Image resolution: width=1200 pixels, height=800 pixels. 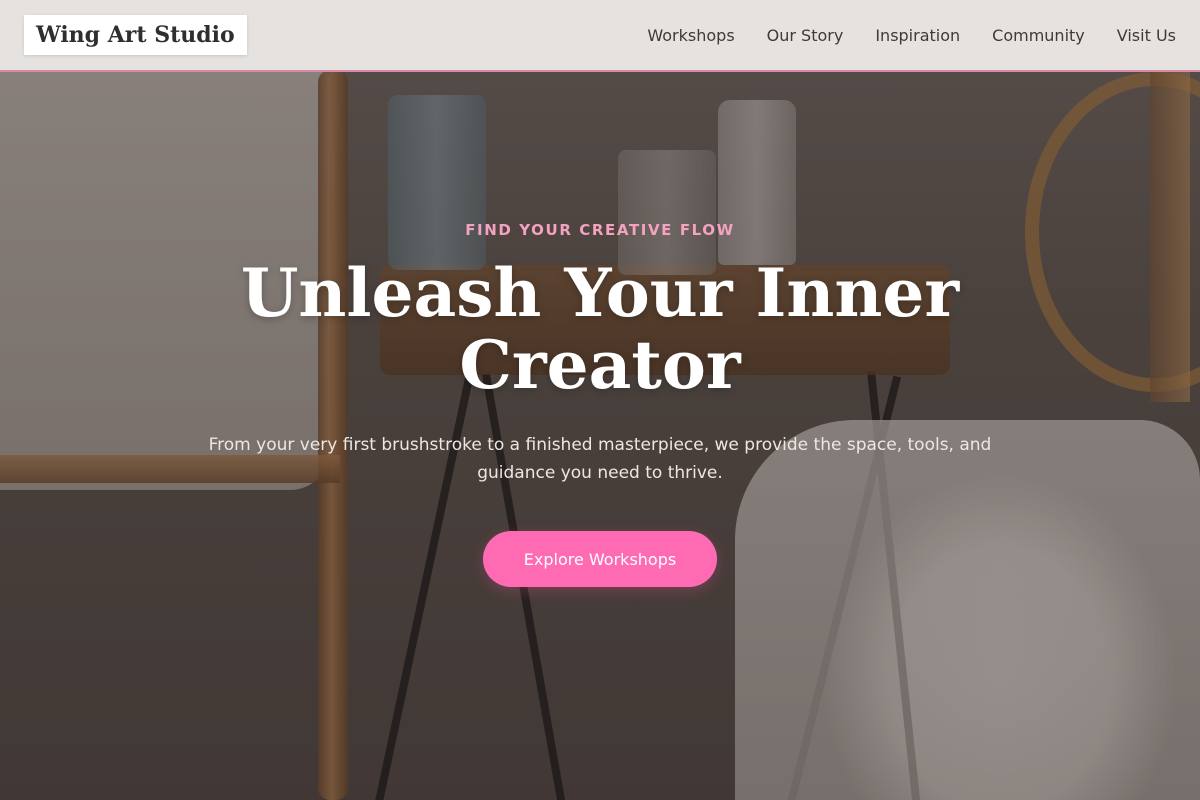 I want to click on explore-workshops-button: Explore Workshops, so click(x=600, y=559).